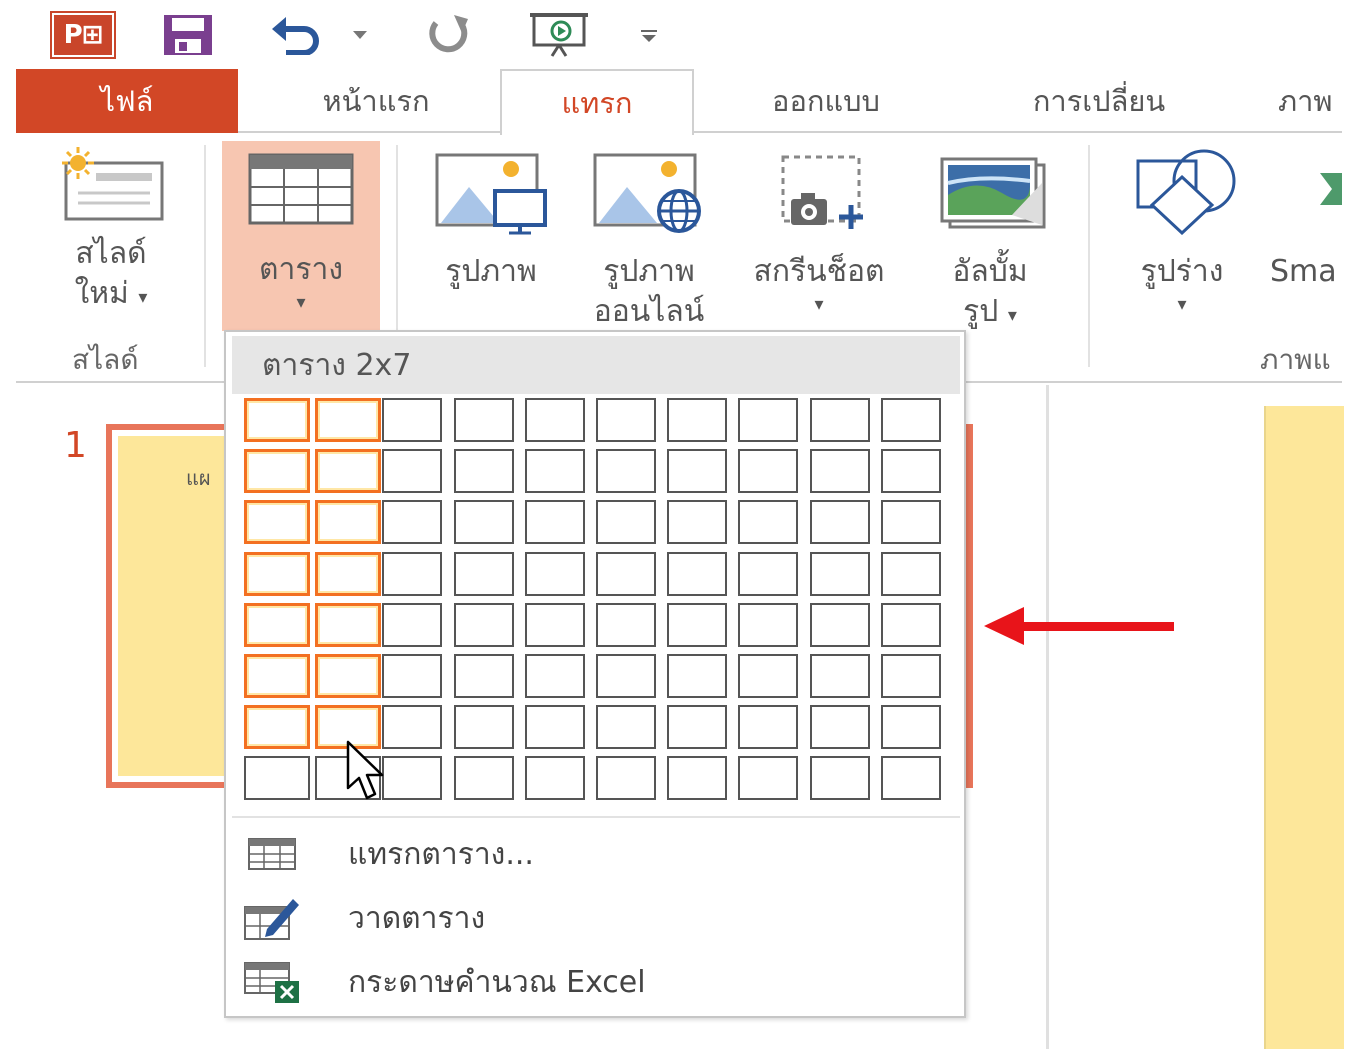  I want to click on online-pictures-button: รูปภาพ ออนไลน์, so click(649, 242).